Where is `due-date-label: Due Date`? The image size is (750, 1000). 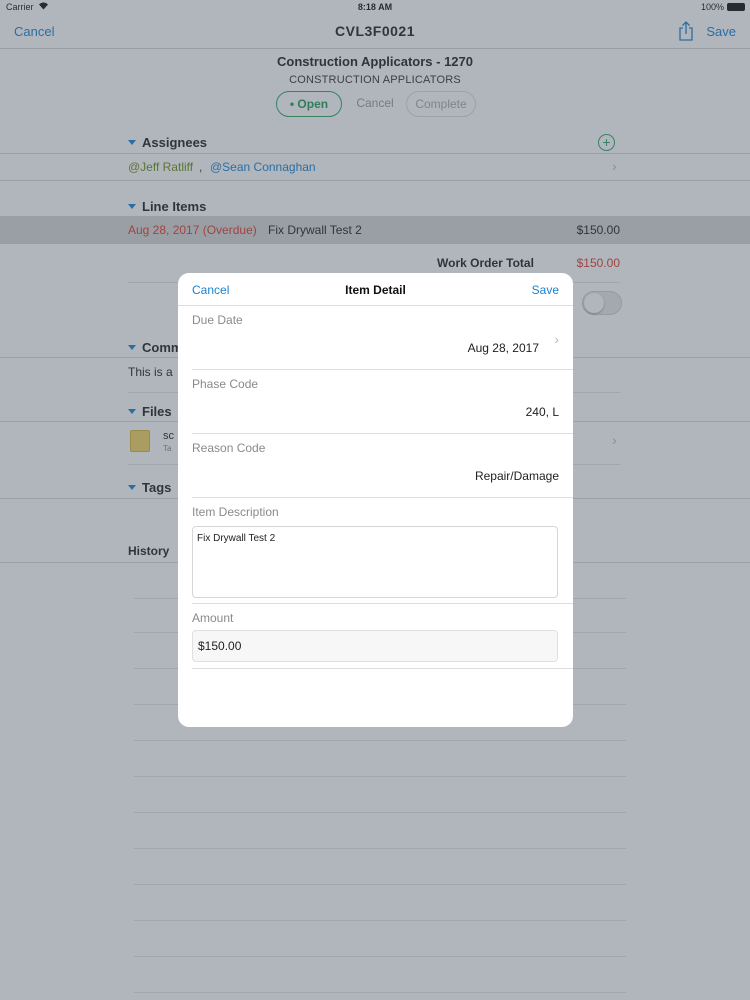
due-date-label: Due Date is located at coordinates (217, 320).